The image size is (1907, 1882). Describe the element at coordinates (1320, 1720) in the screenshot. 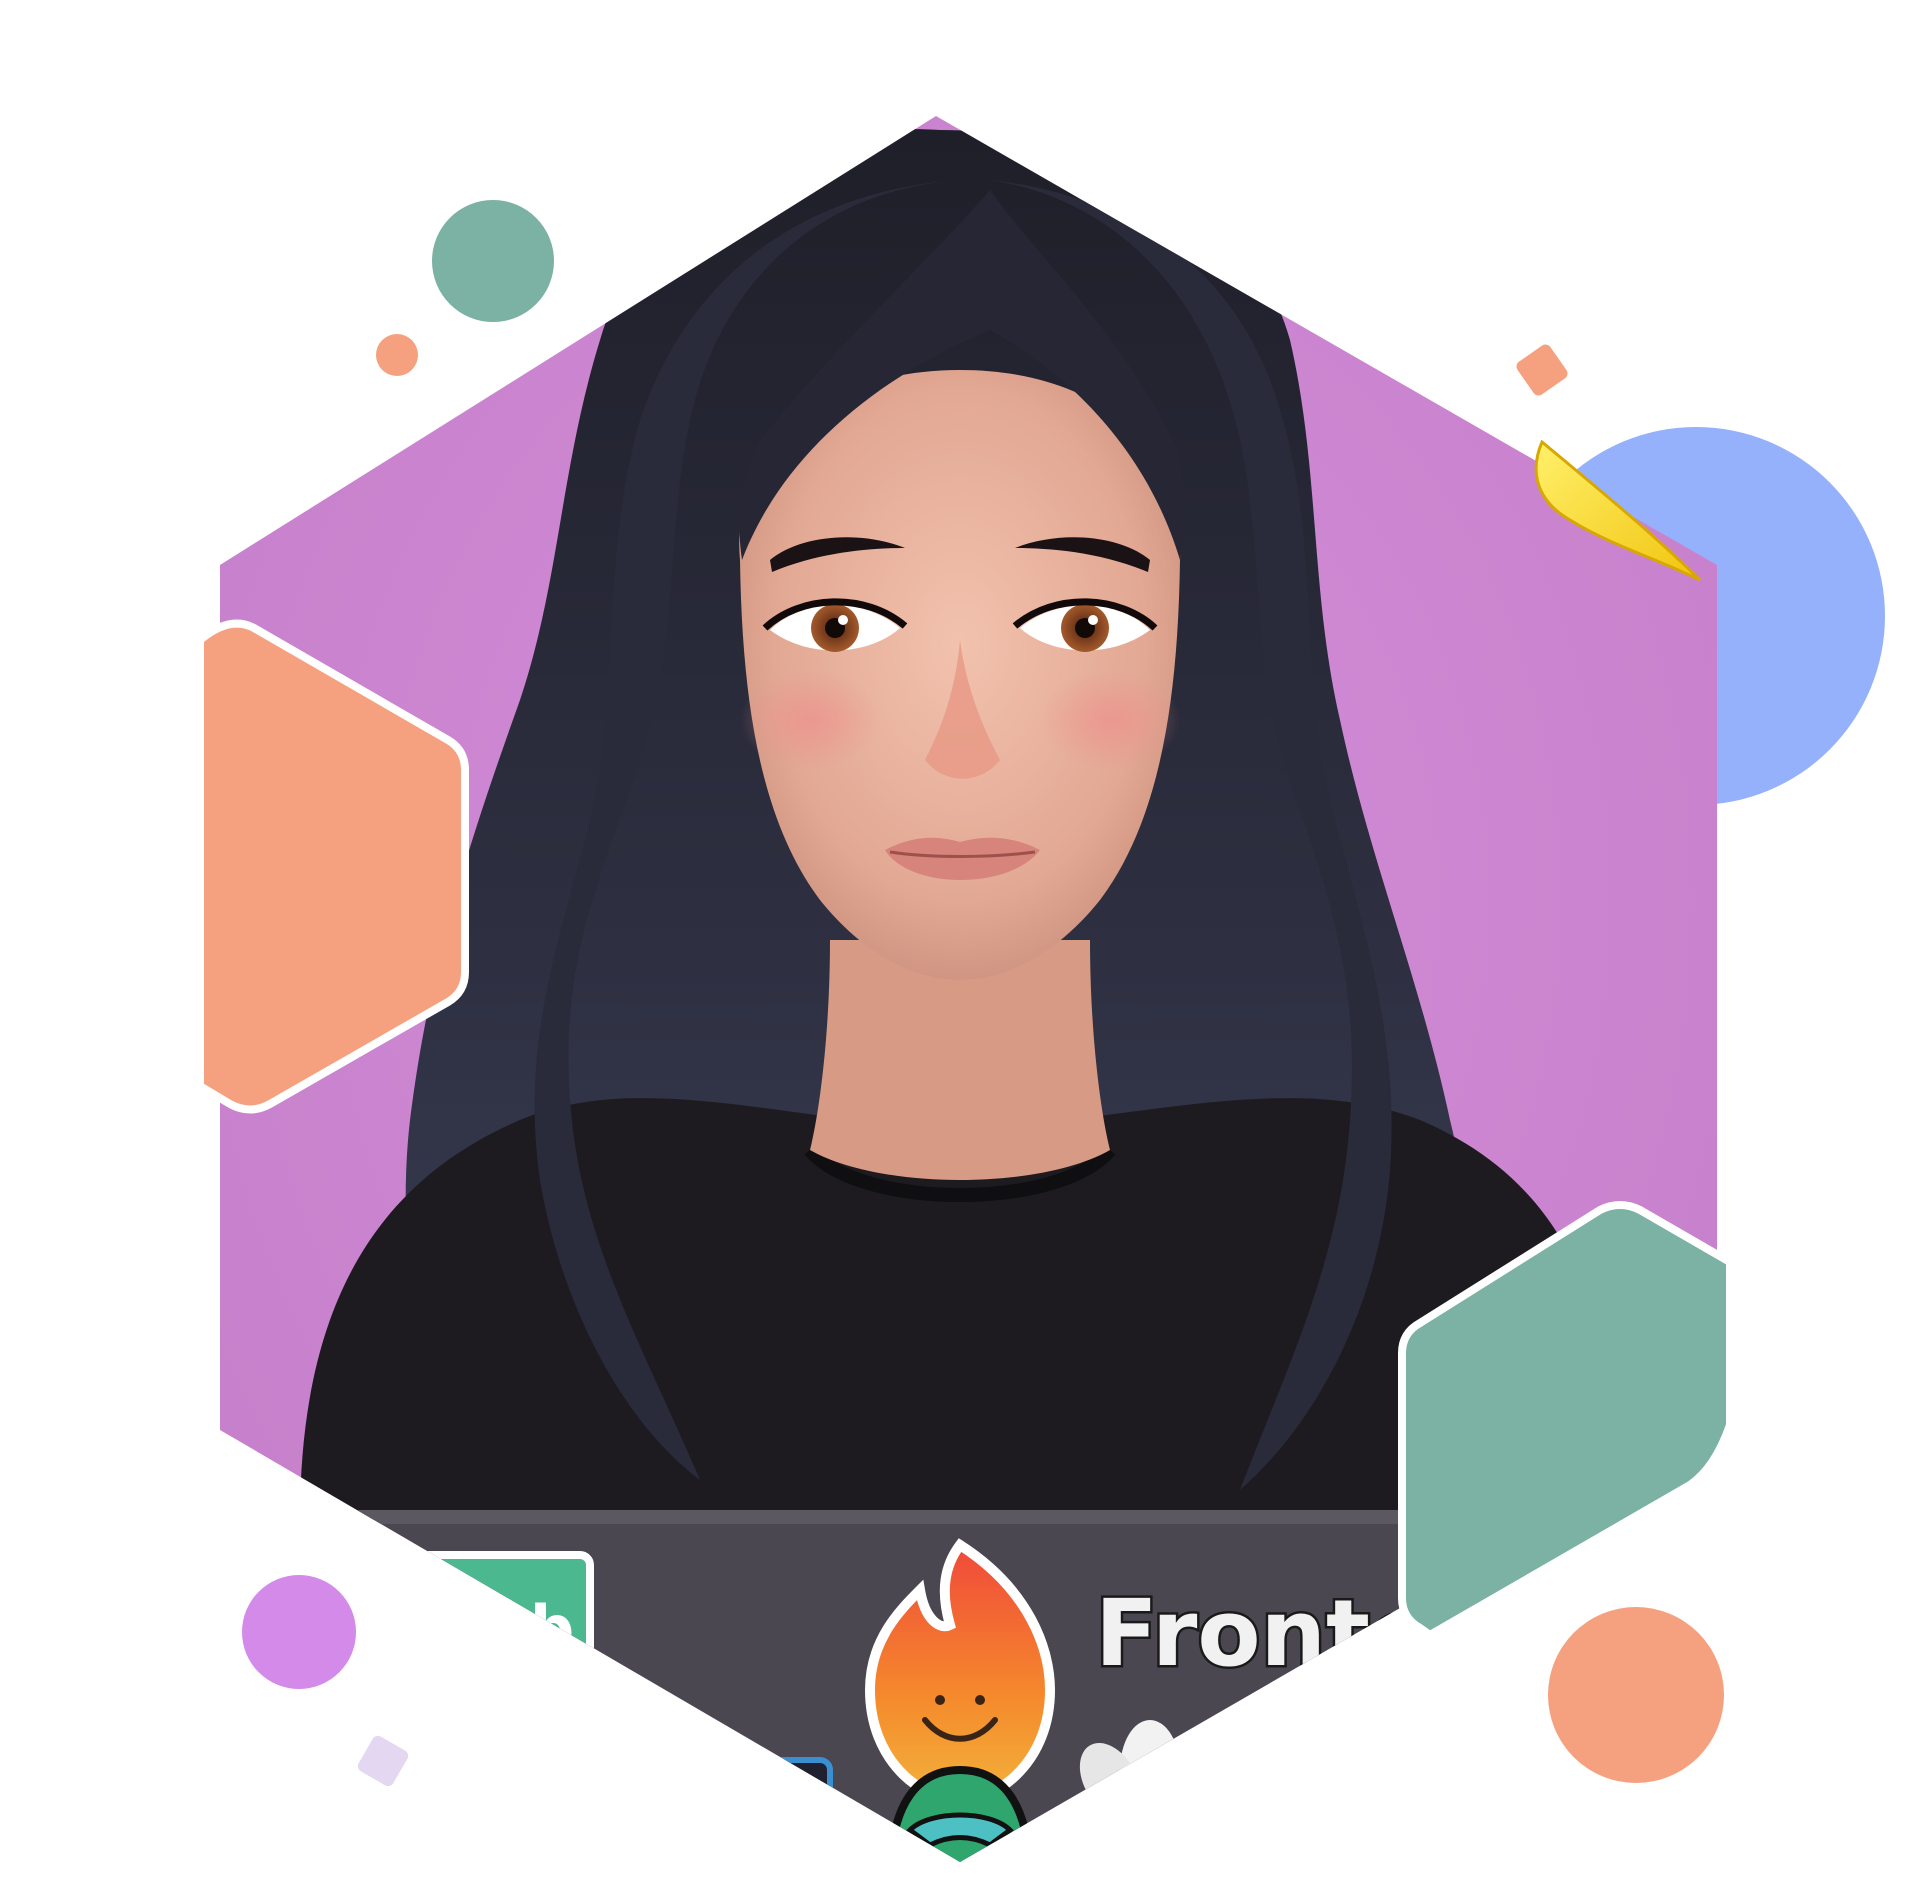

I see `sticker-green-small` at that location.